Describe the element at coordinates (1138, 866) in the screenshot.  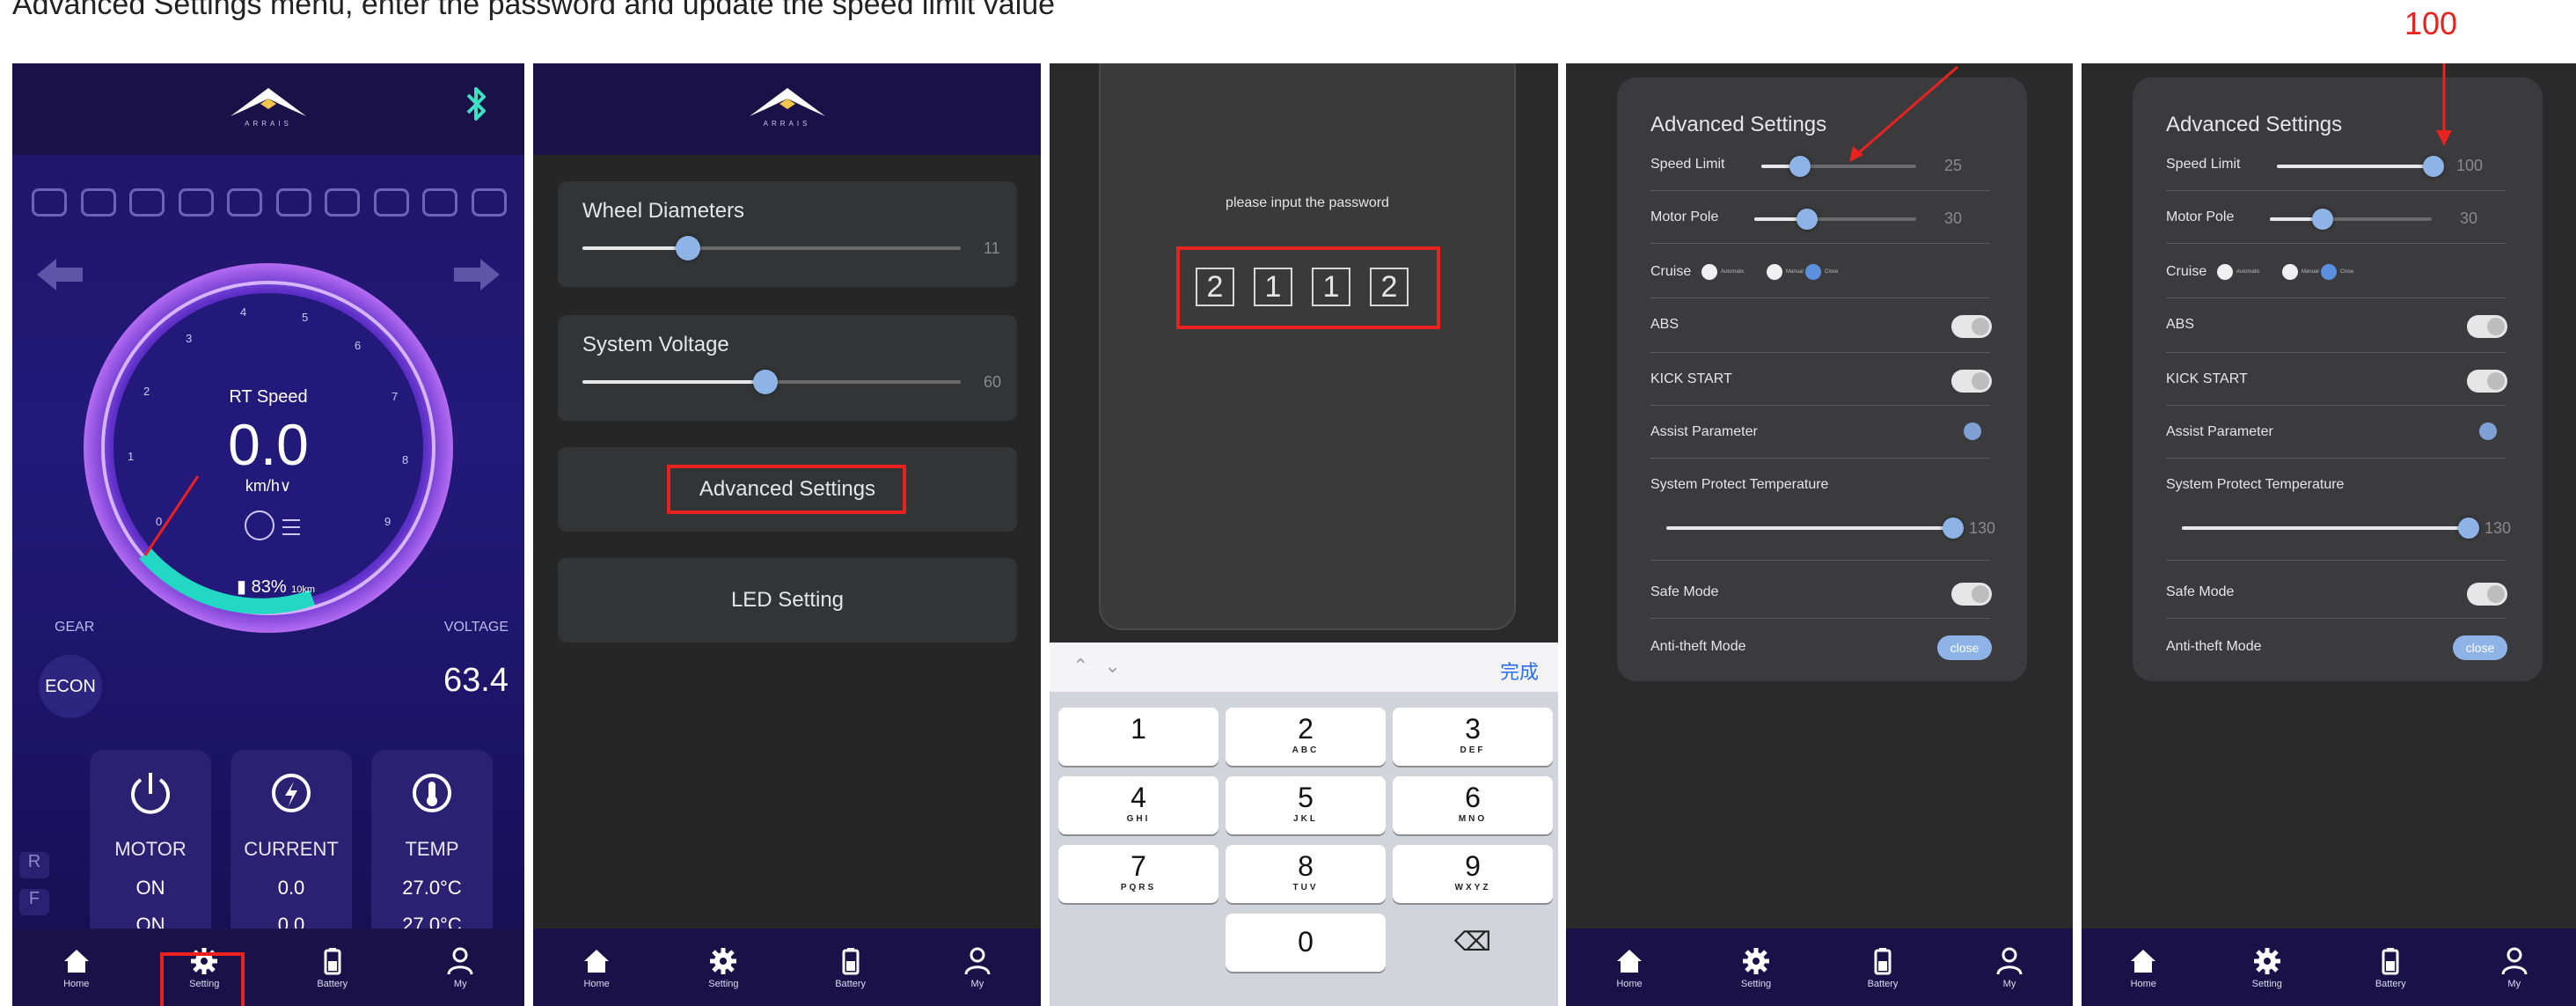
I see `key-7-number: 7` at that location.